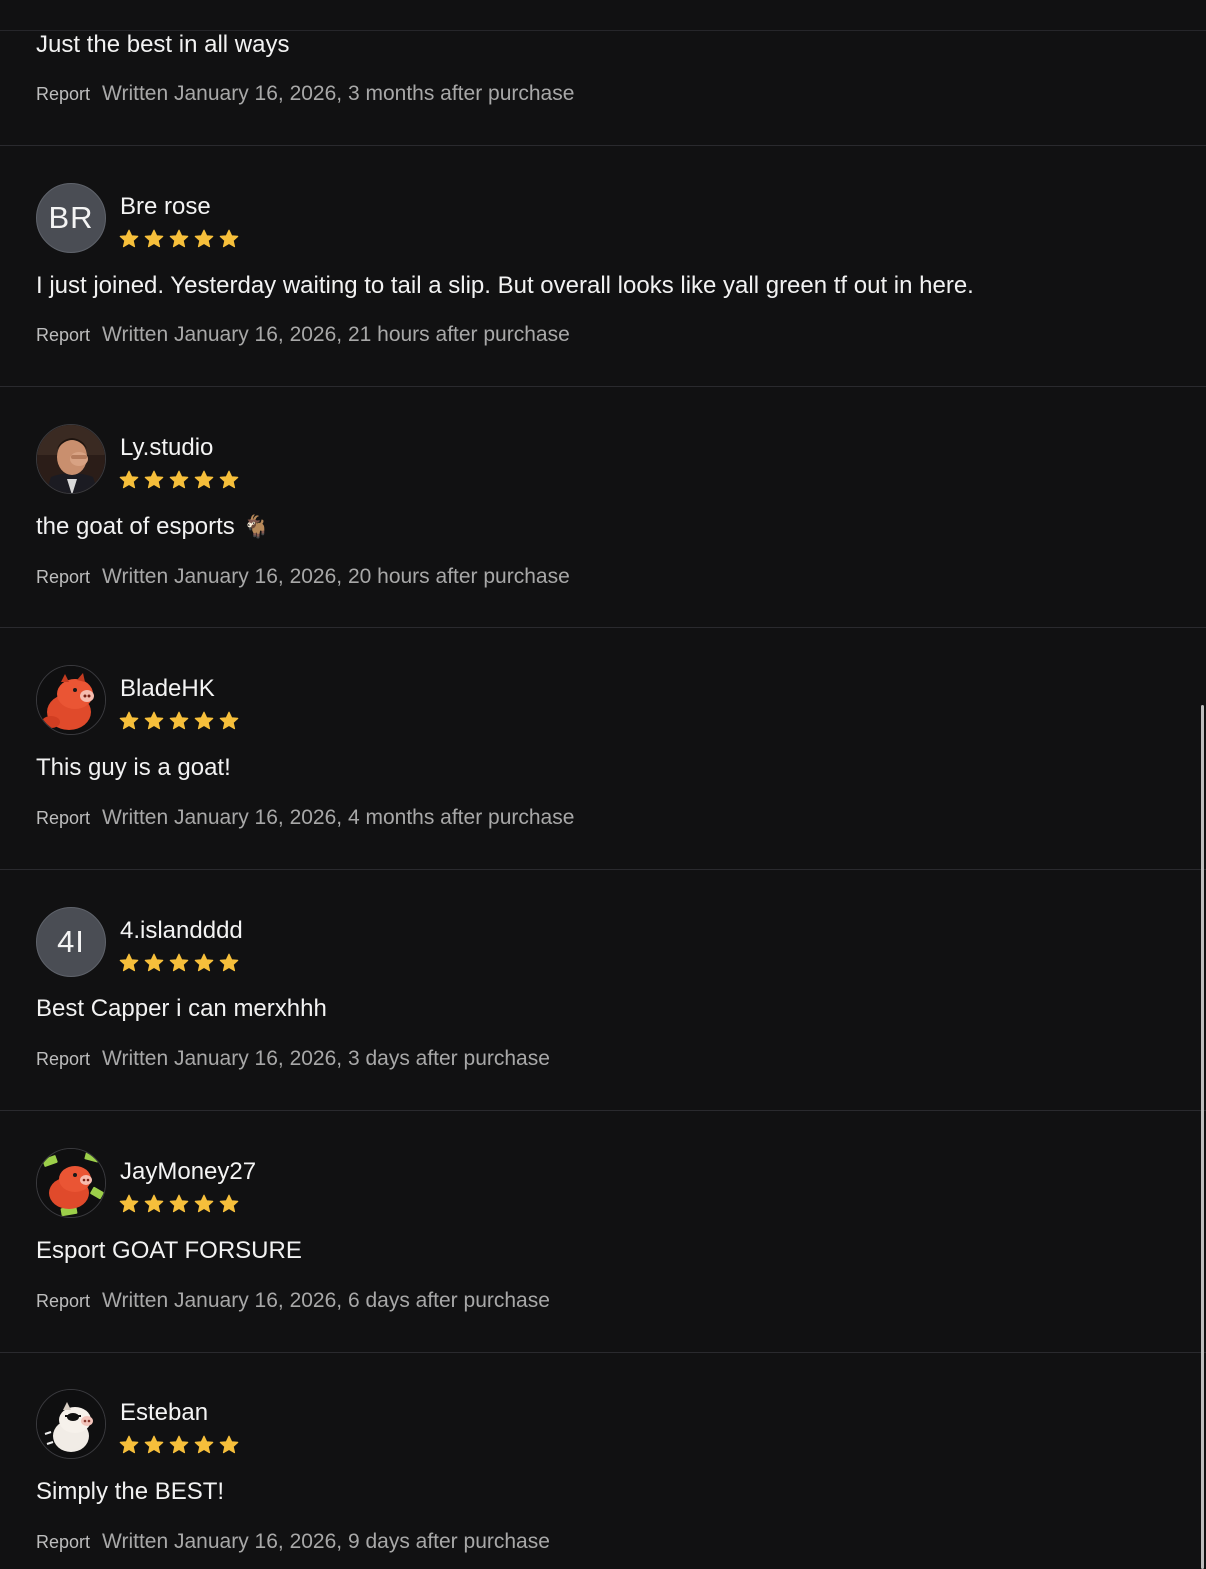 The width and height of the screenshot is (1206, 1569). I want to click on reviewer-name: Ly.studio, so click(166, 448).